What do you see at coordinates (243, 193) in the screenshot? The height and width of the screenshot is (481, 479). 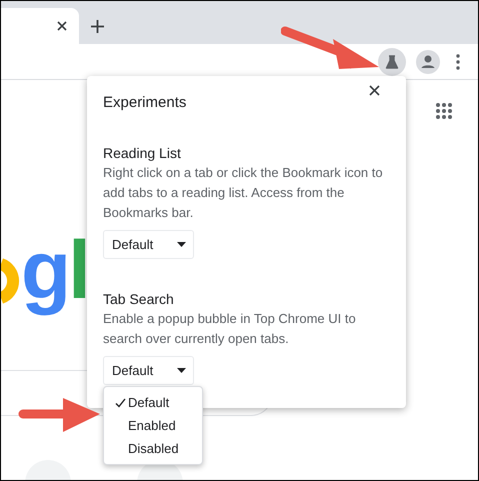 I see `experiment-description: Right click on a tab or click the Bookmark icon to add tabs to a reading list. Access from the Bookmarks bar.` at bounding box center [243, 193].